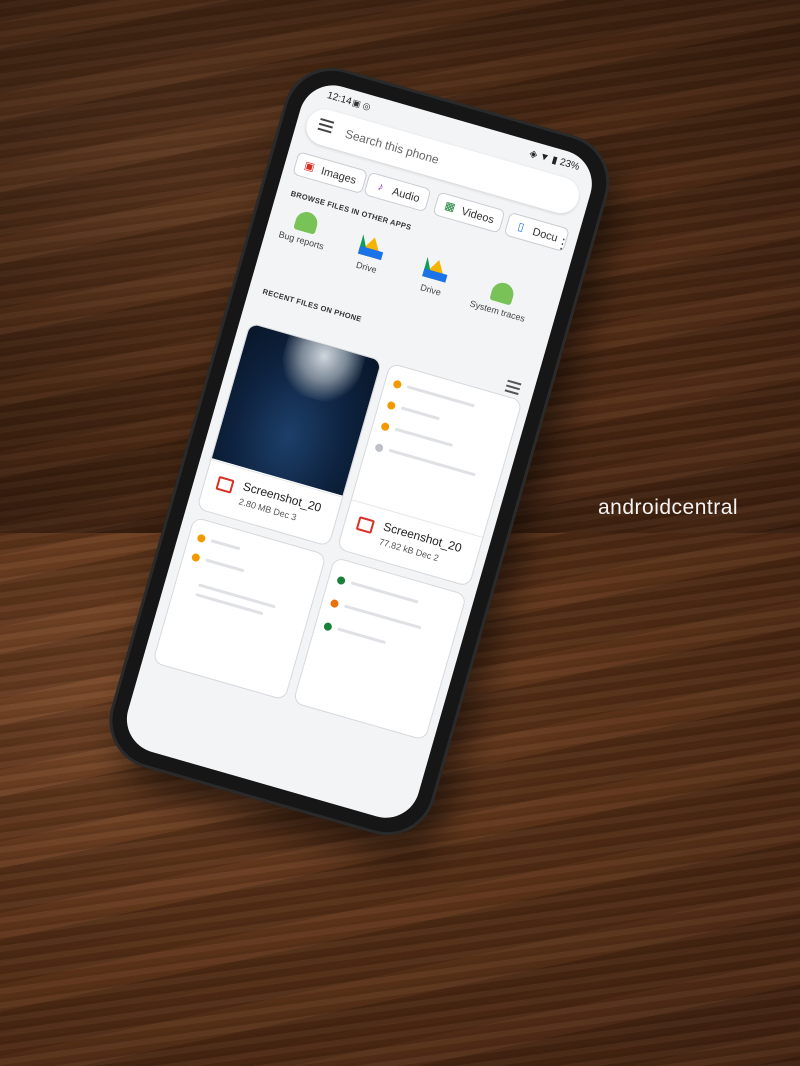 The width and height of the screenshot is (800, 1066). I want to click on recent-file-card, so click(380, 648).